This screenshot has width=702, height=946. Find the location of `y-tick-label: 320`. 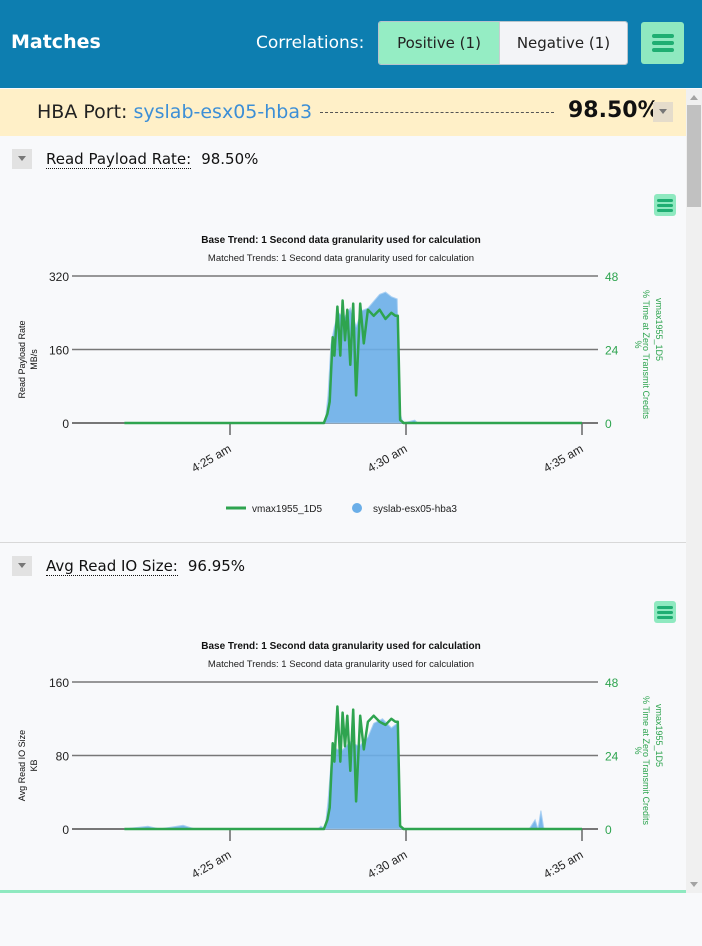

y-tick-label: 320 is located at coordinates (59, 277).